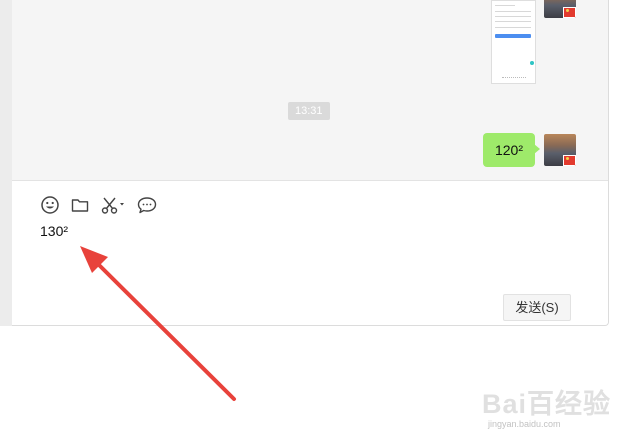 Image resolution: width=626 pixels, height=441 pixels. What do you see at coordinates (80, 205) in the screenshot?
I see `folder-icon` at bounding box center [80, 205].